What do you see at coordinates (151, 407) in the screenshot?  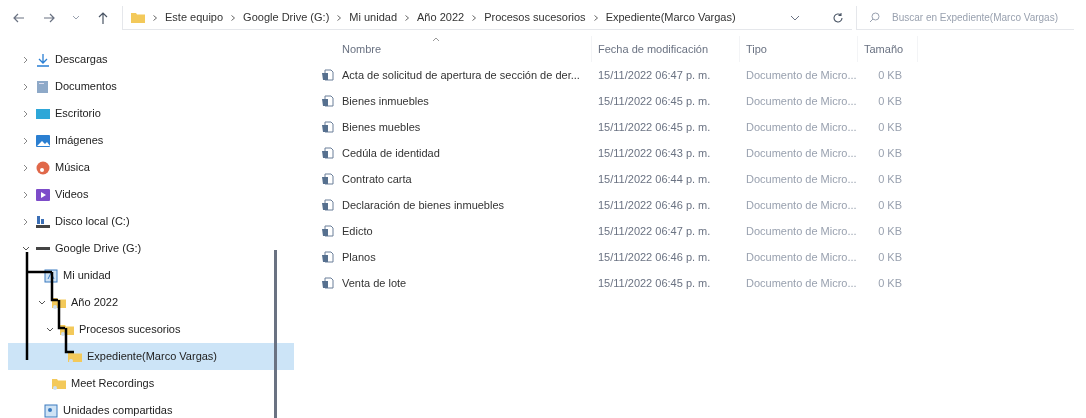 I see `tree-item: Unidades compartidas` at bounding box center [151, 407].